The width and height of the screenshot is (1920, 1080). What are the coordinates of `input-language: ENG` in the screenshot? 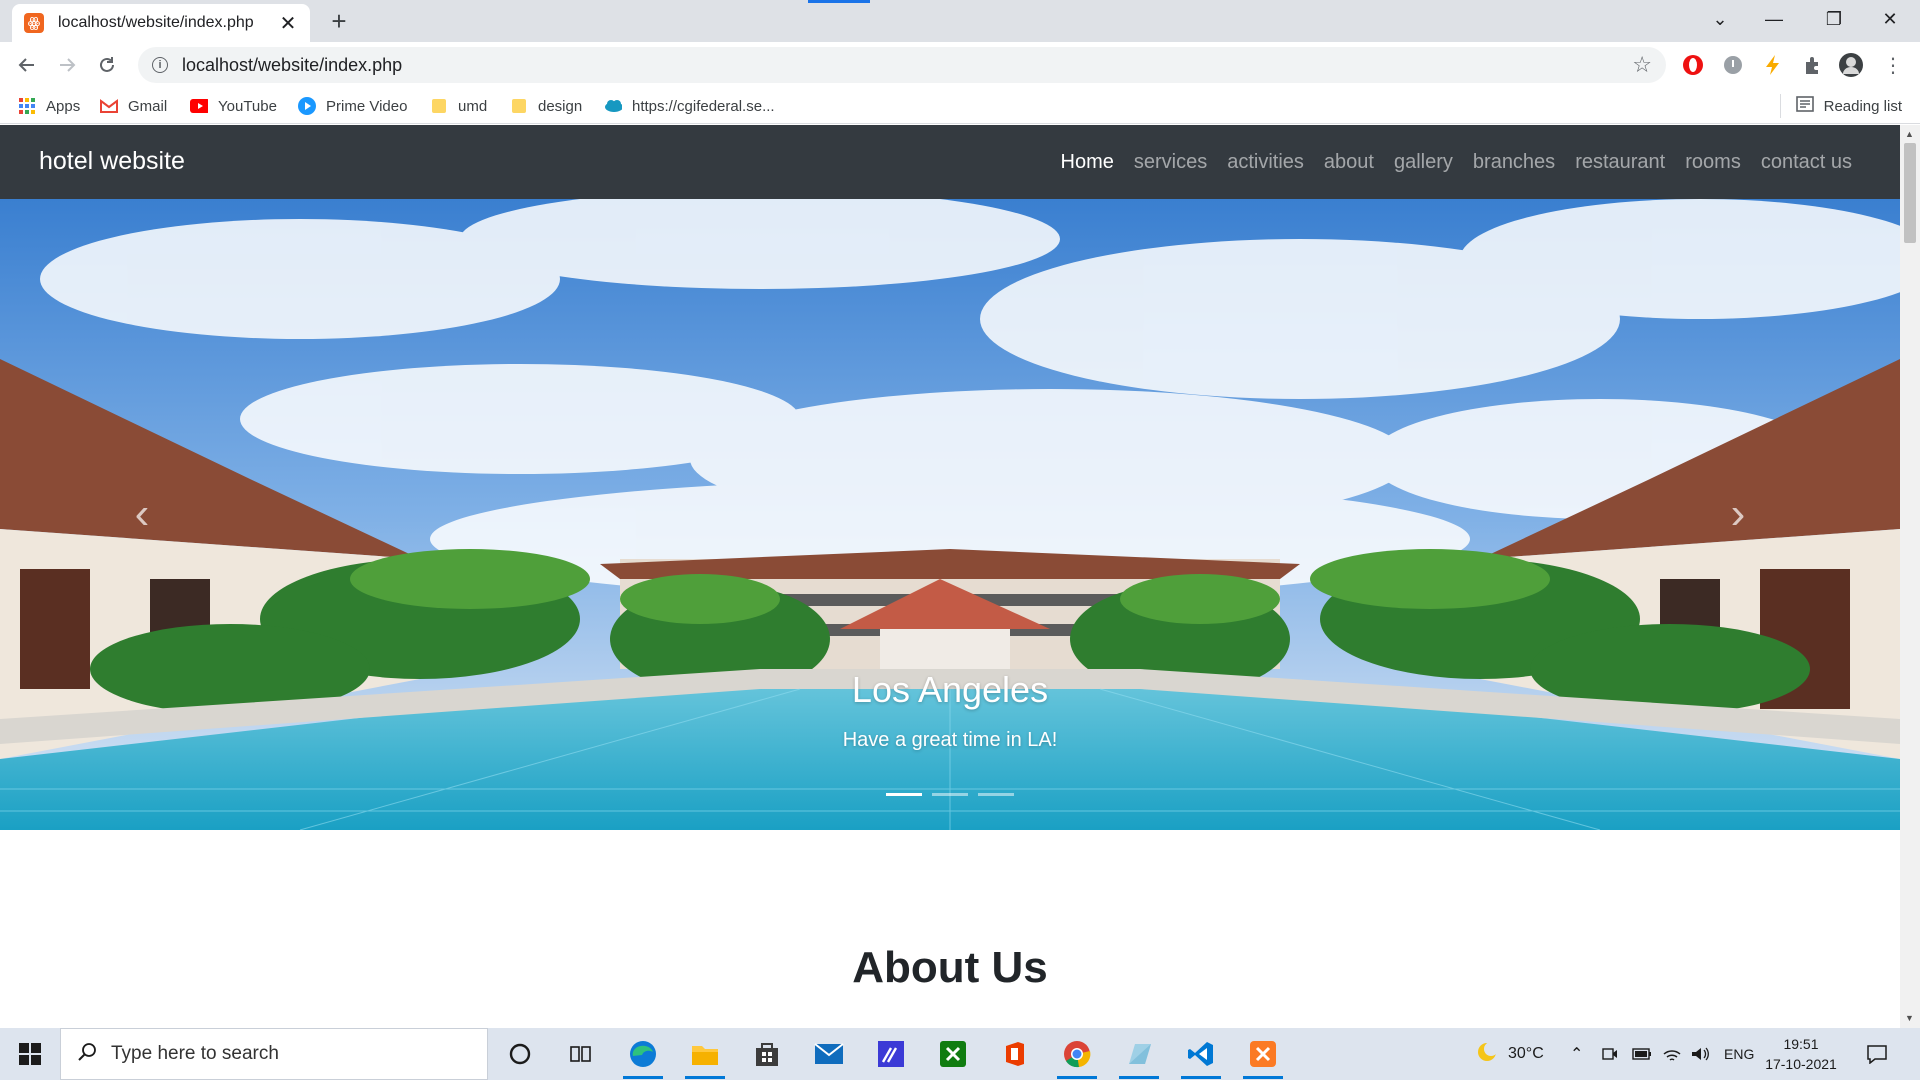 It's located at (1739, 1054).